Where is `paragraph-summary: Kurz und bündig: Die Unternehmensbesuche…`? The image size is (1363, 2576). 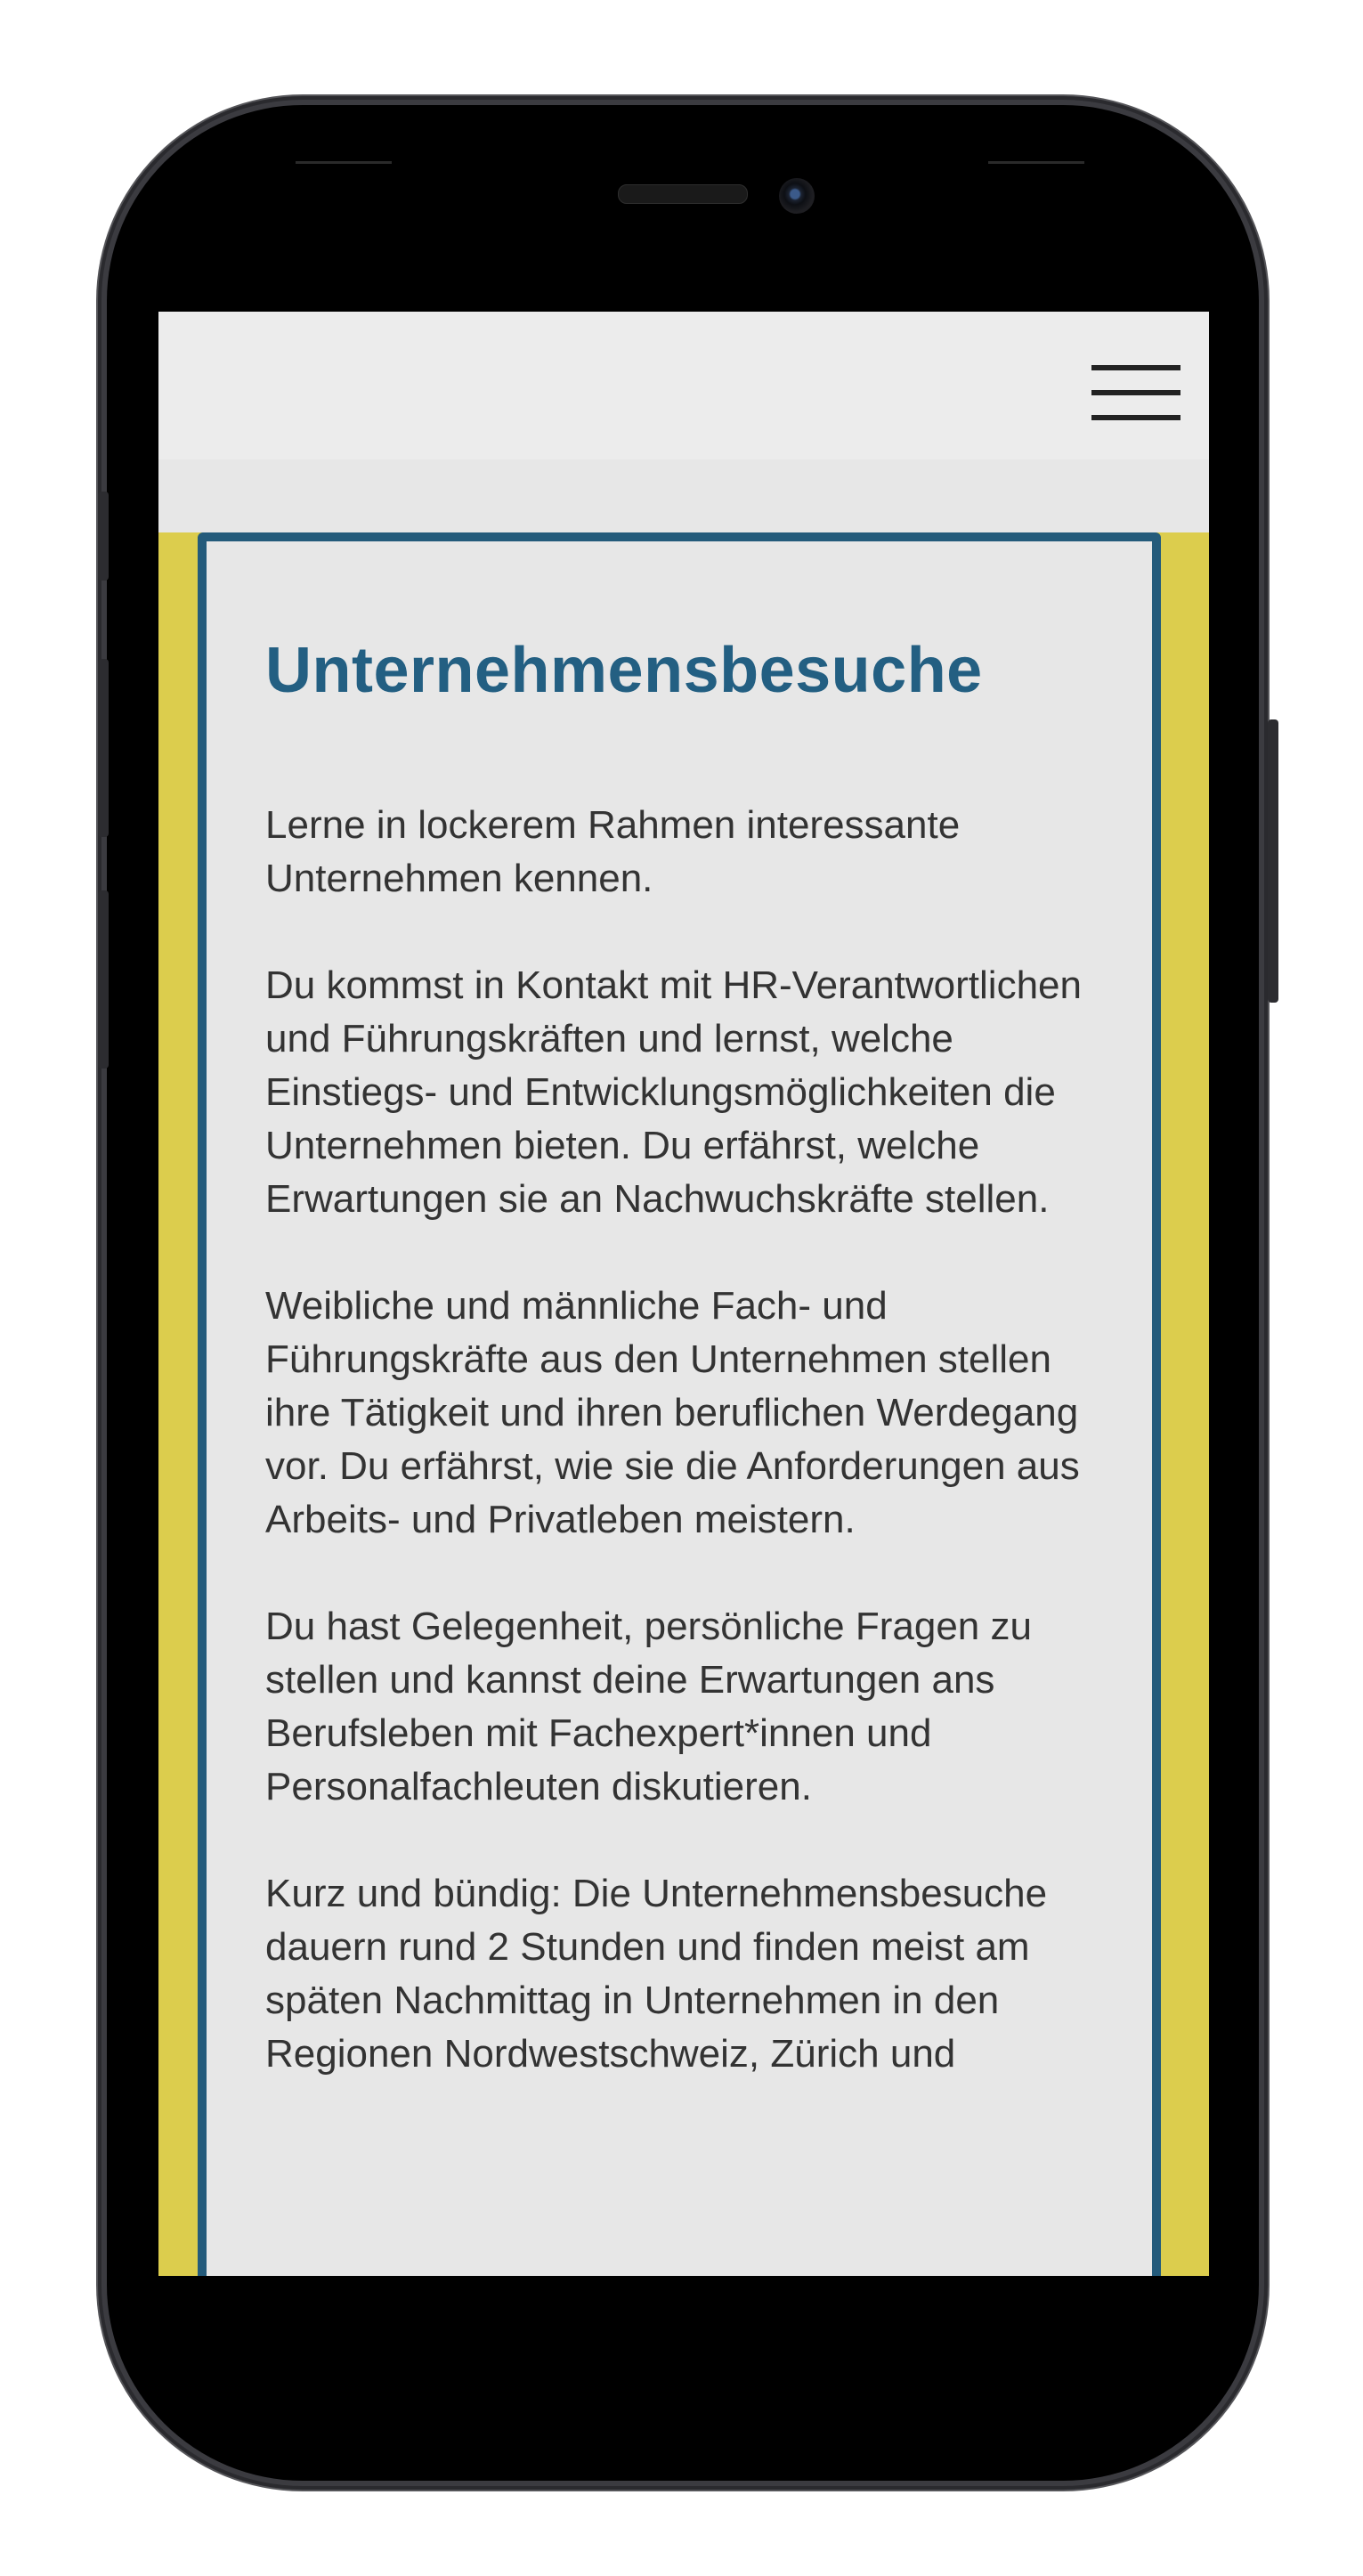 paragraph-summary: Kurz und bündig: Die Unternehmensbesuche… is located at coordinates (656, 1974).